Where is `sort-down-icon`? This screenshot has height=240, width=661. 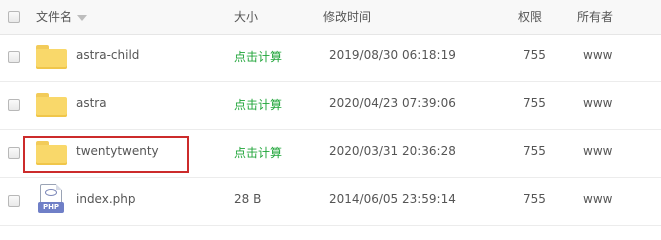
sort-down-icon is located at coordinates (82, 17).